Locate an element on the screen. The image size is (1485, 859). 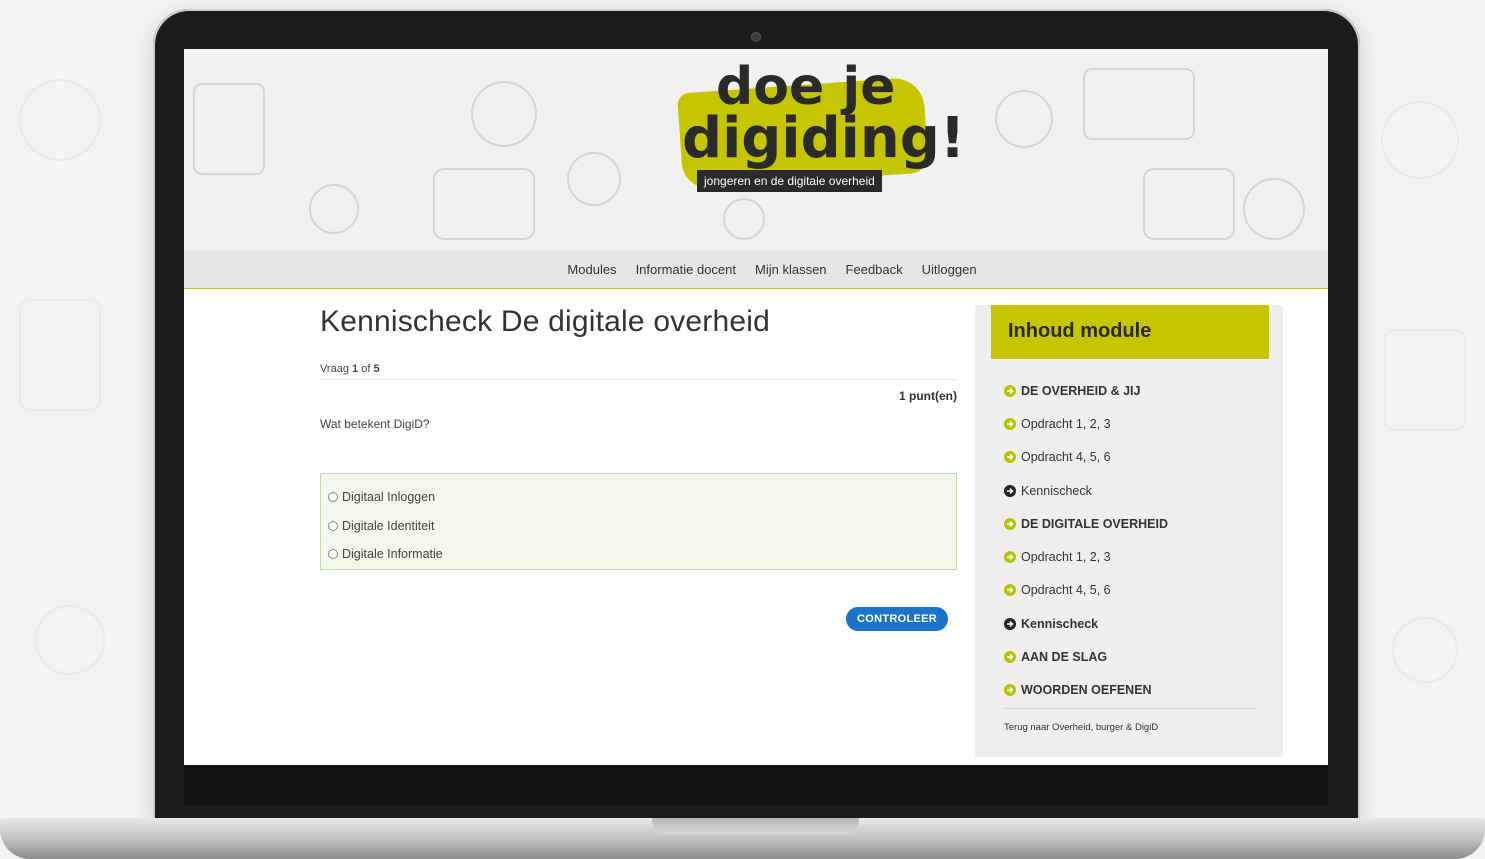
question-counter: Vraag 1 of 5 is located at coordinates (638, 371).